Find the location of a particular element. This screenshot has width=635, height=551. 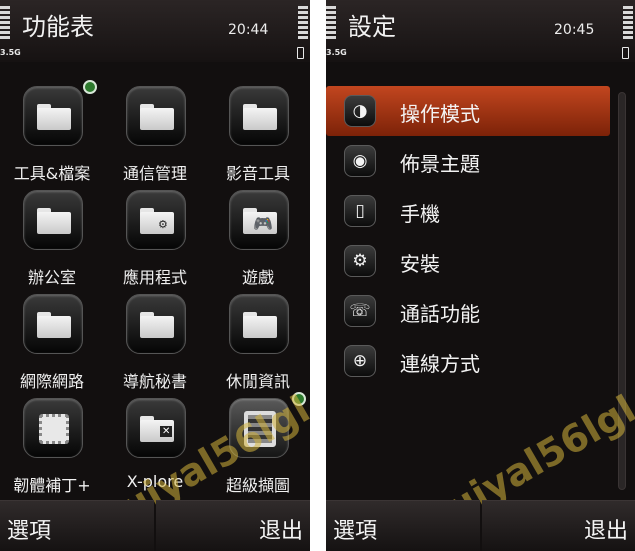

app-label: 休閒資訊 is located at coordinates (257, 381).